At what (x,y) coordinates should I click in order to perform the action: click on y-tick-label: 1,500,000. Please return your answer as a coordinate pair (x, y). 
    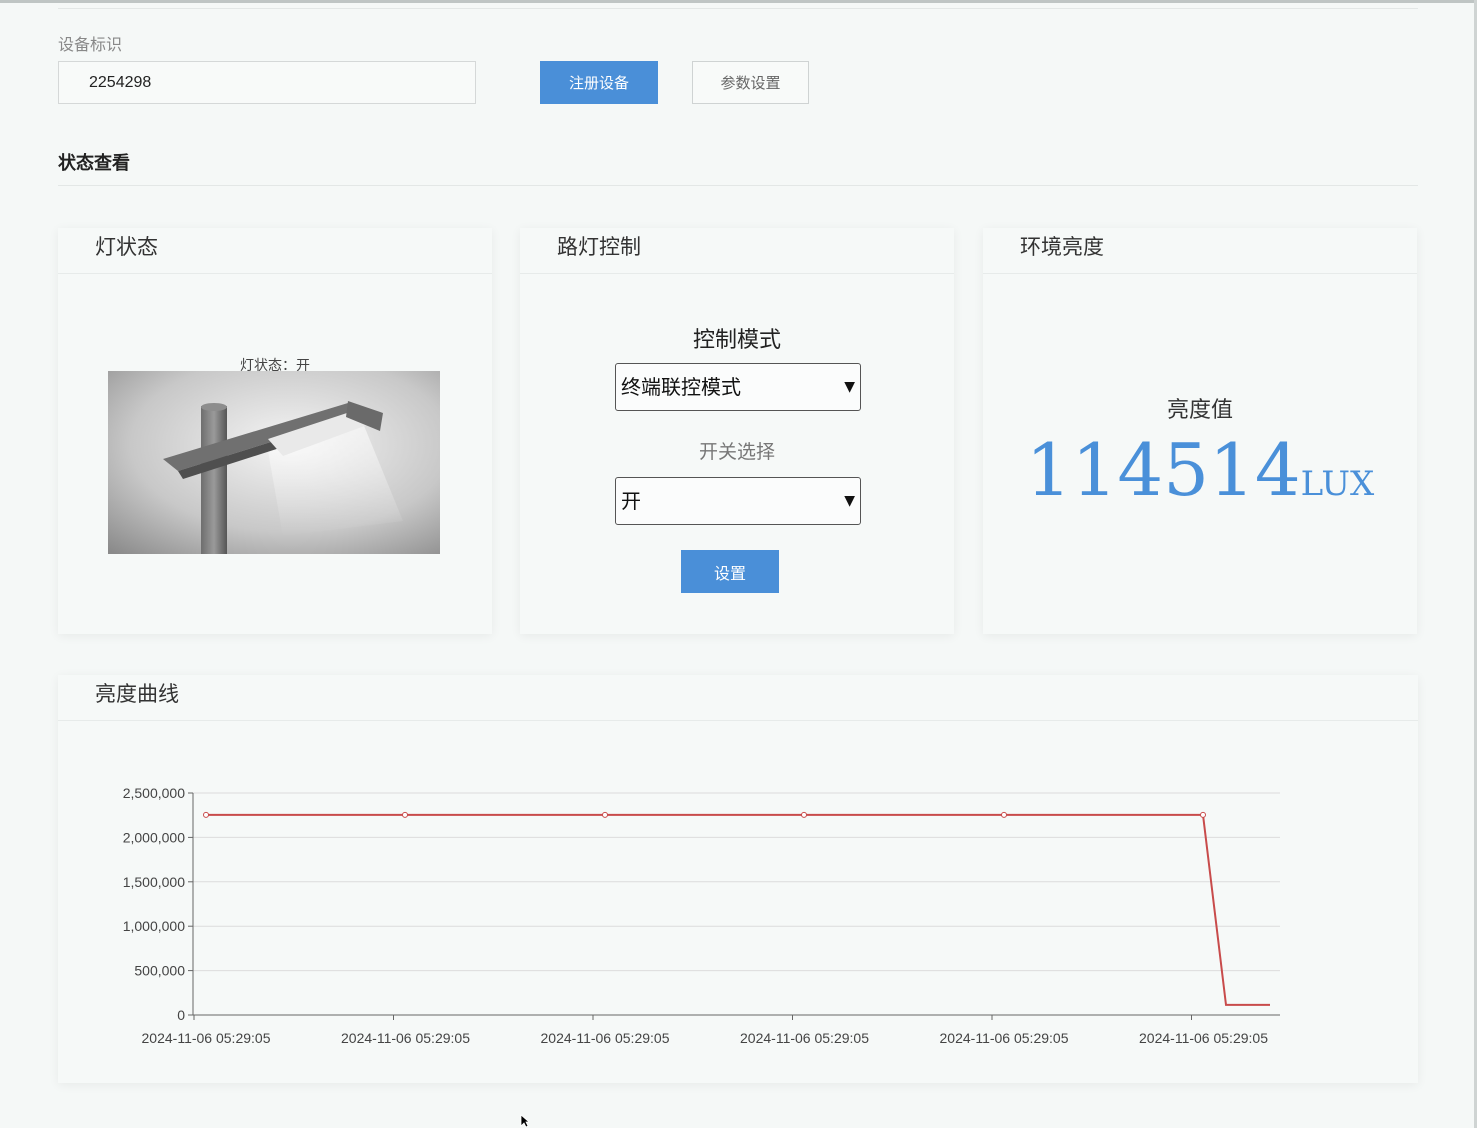
    Looking at the image, I should click on (154, 882).